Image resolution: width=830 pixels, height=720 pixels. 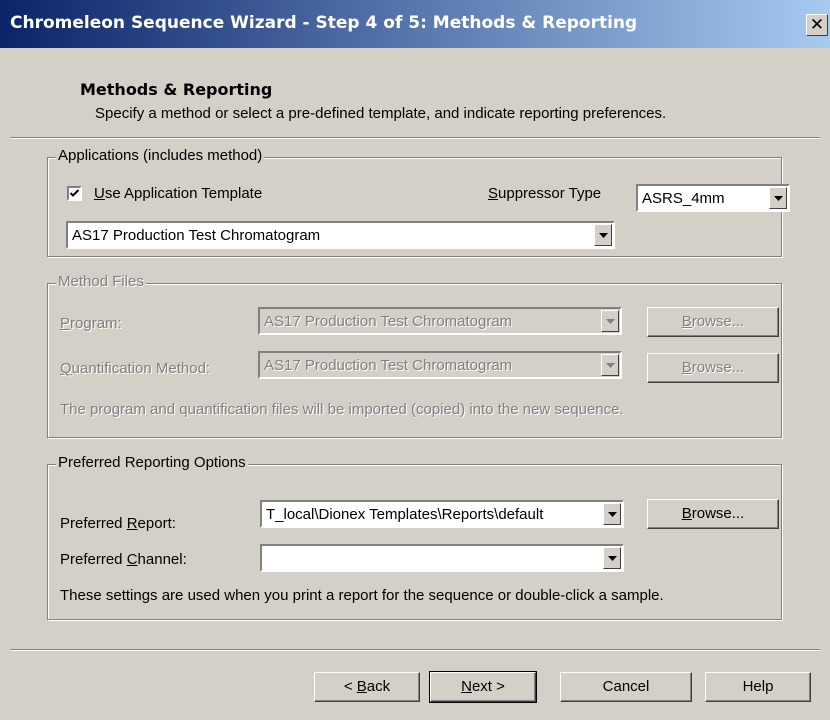 What do you see at coordinates (415, 138) in the screenshot?
I see `header-separator` at bounding box center [415, 138].